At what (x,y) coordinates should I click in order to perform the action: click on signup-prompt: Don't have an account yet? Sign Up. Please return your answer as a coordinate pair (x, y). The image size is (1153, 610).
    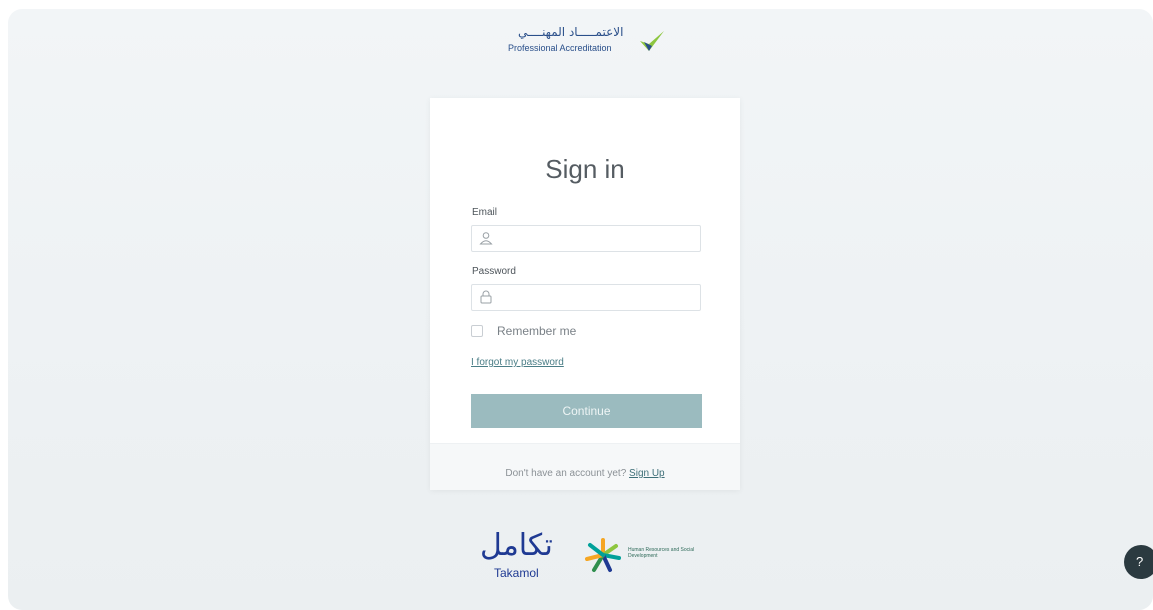
    Looking at the image, I should click on (585, 473).